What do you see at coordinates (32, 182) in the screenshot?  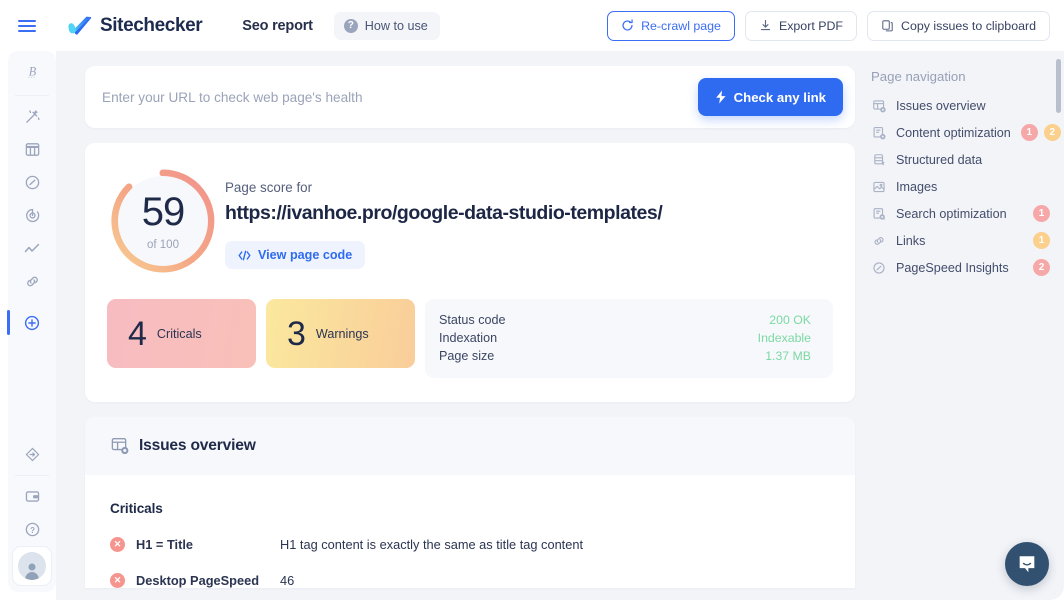 I see `sidebar-item-speed` at bounding box center [32, 182].